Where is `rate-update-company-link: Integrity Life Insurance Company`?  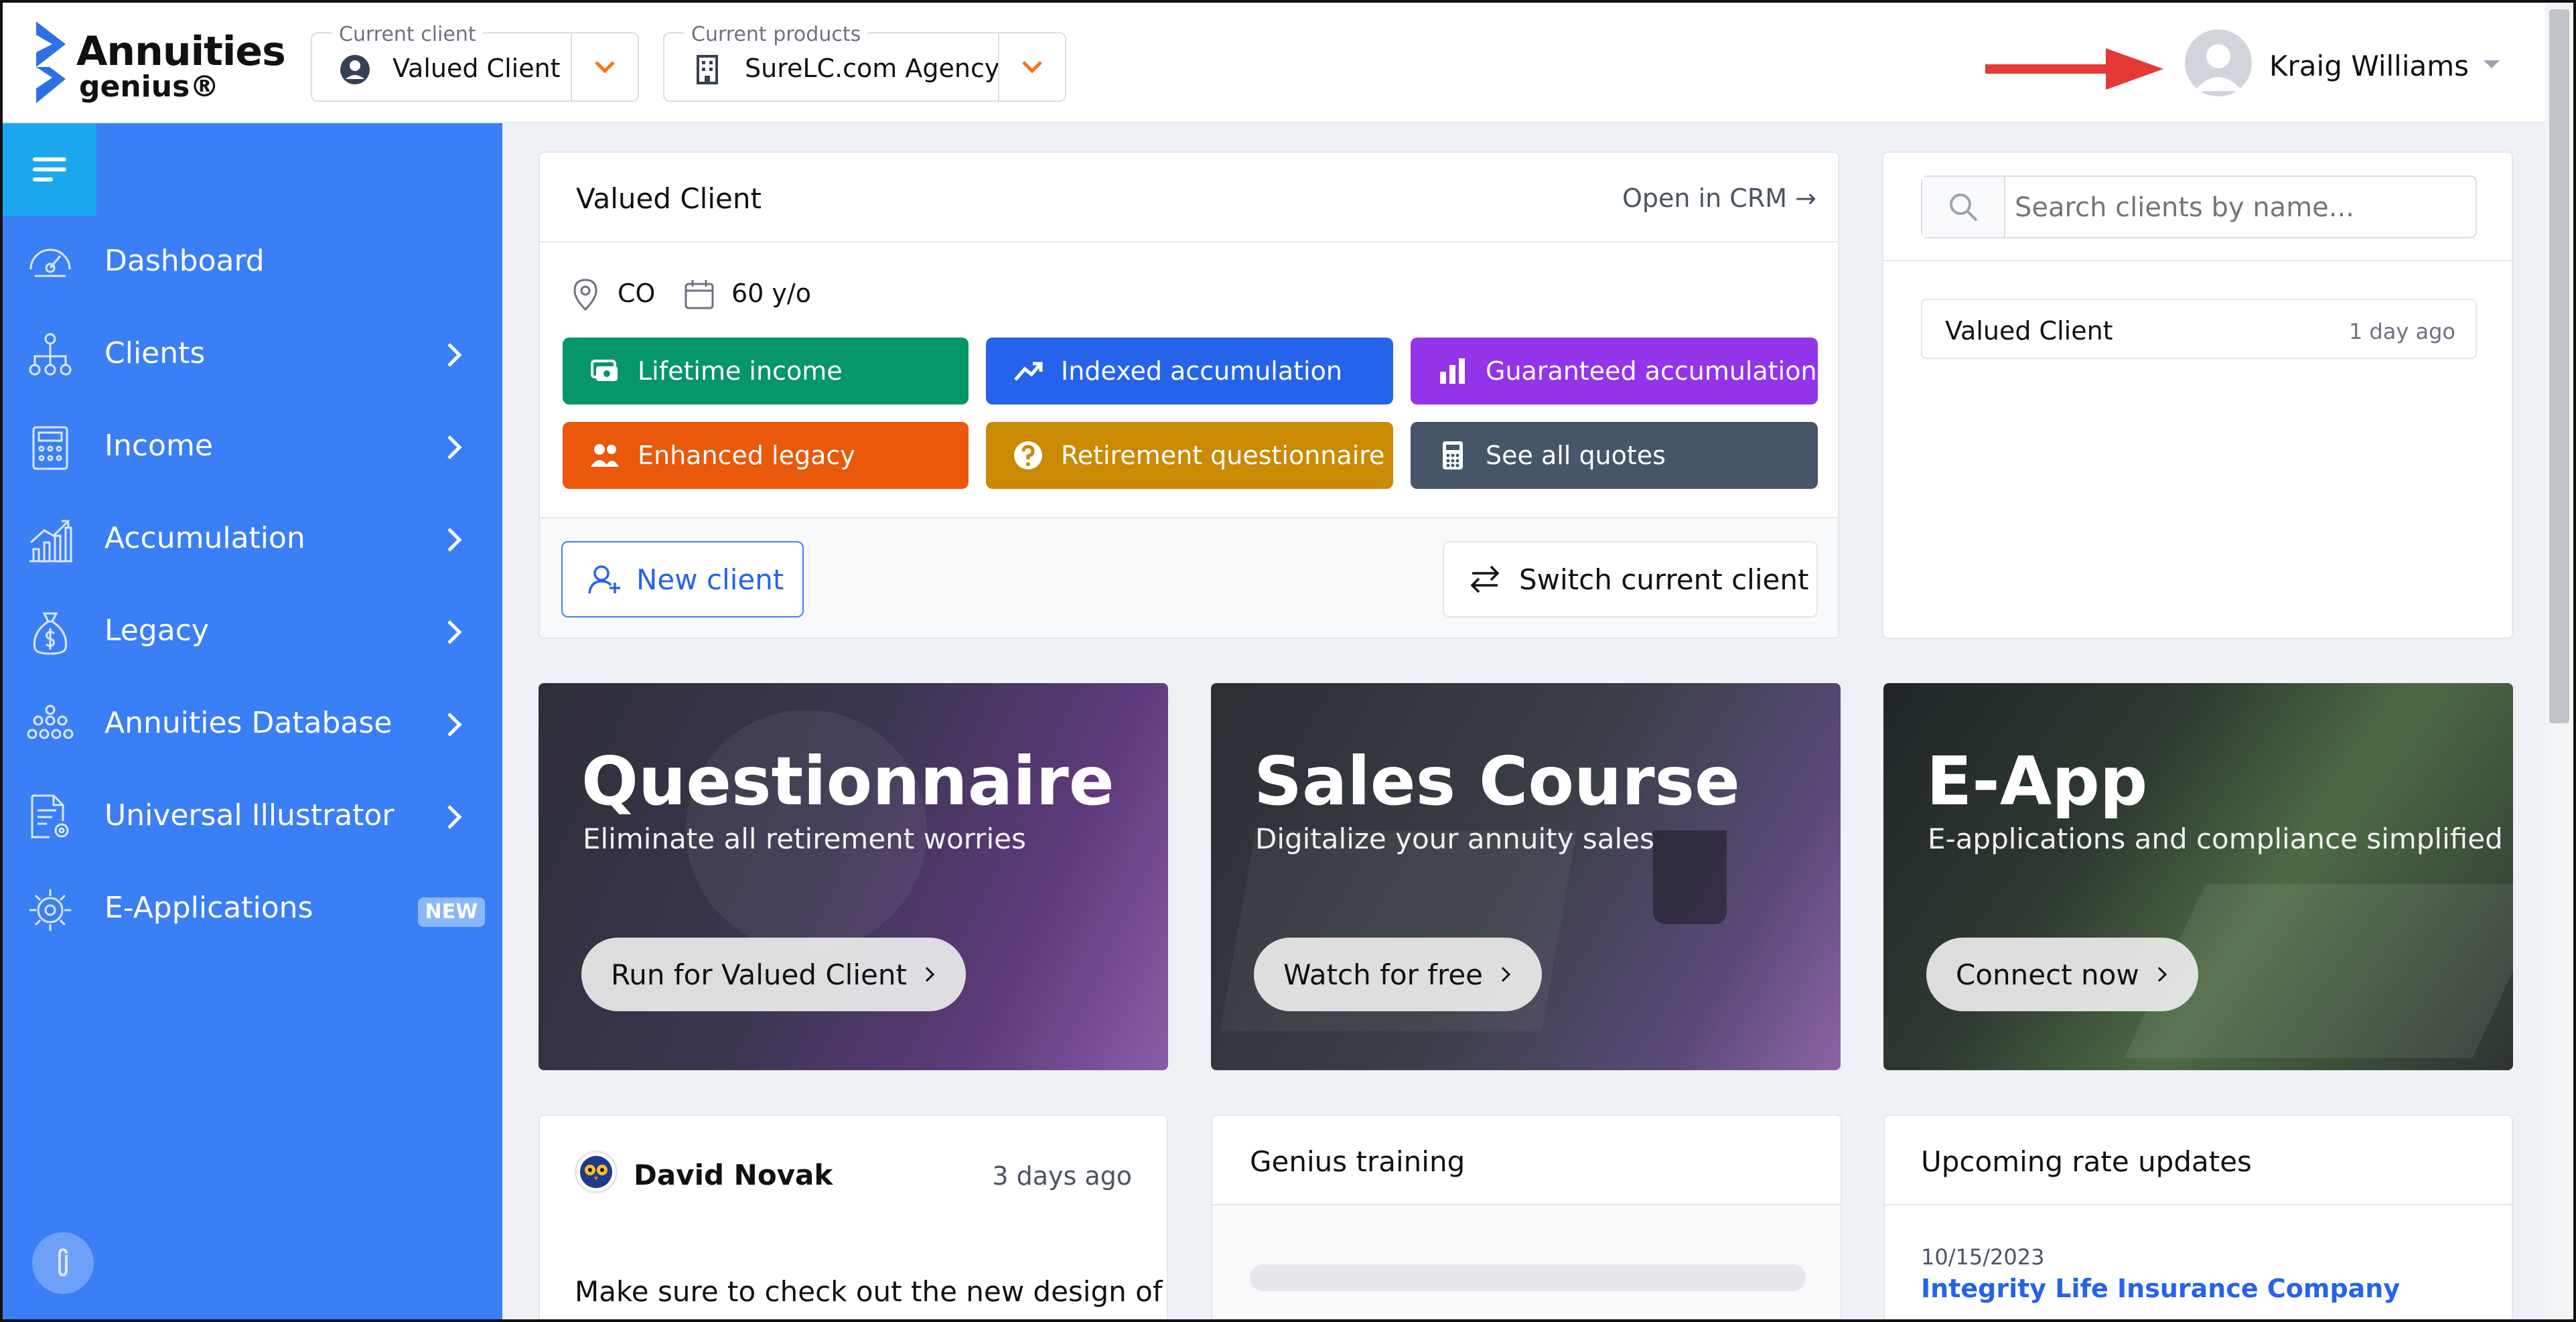
rate-update-company-link: Integrity Life Insurance Company is located at coordinates (2160, 1288).